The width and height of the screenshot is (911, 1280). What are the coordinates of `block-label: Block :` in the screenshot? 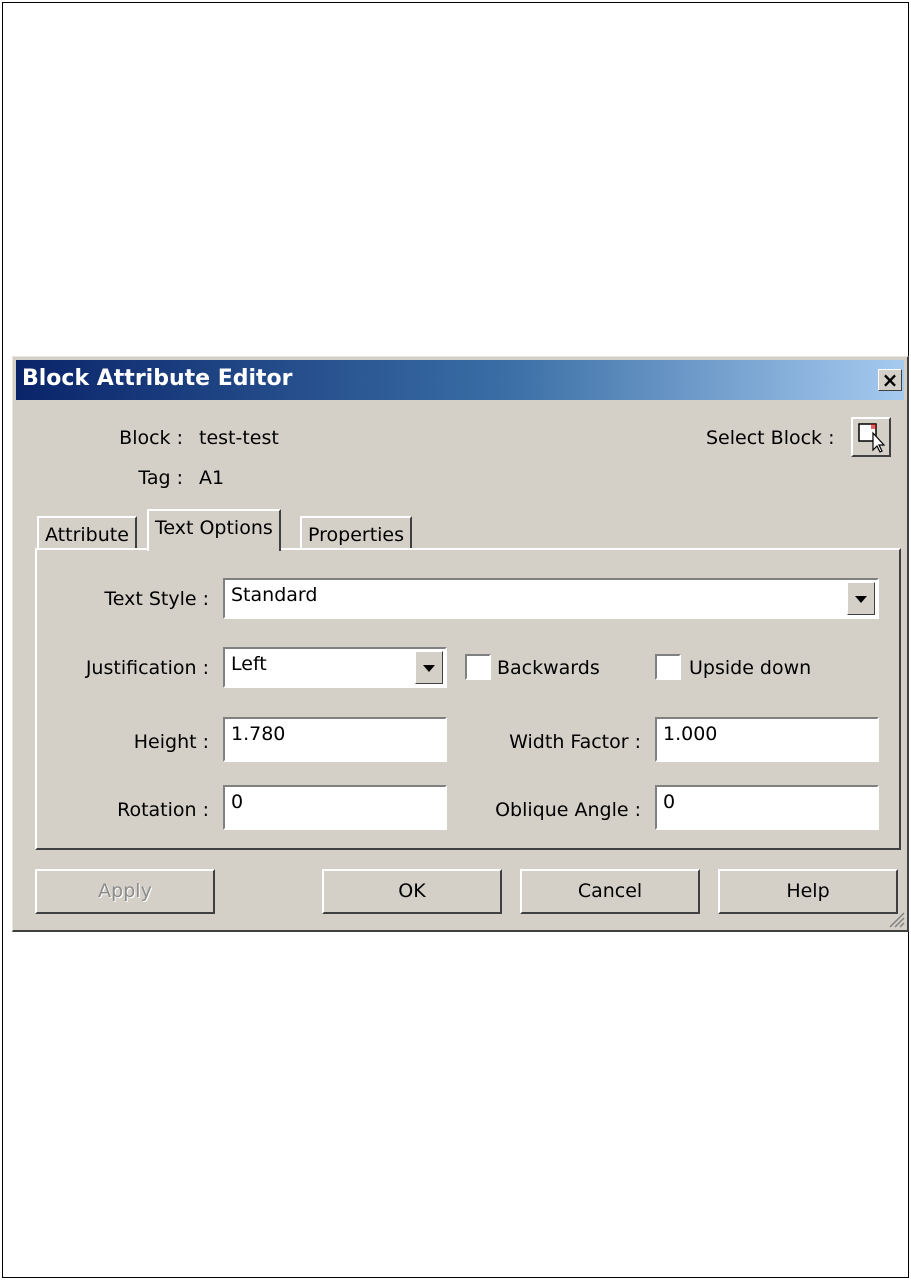 It's located at (151, 438).